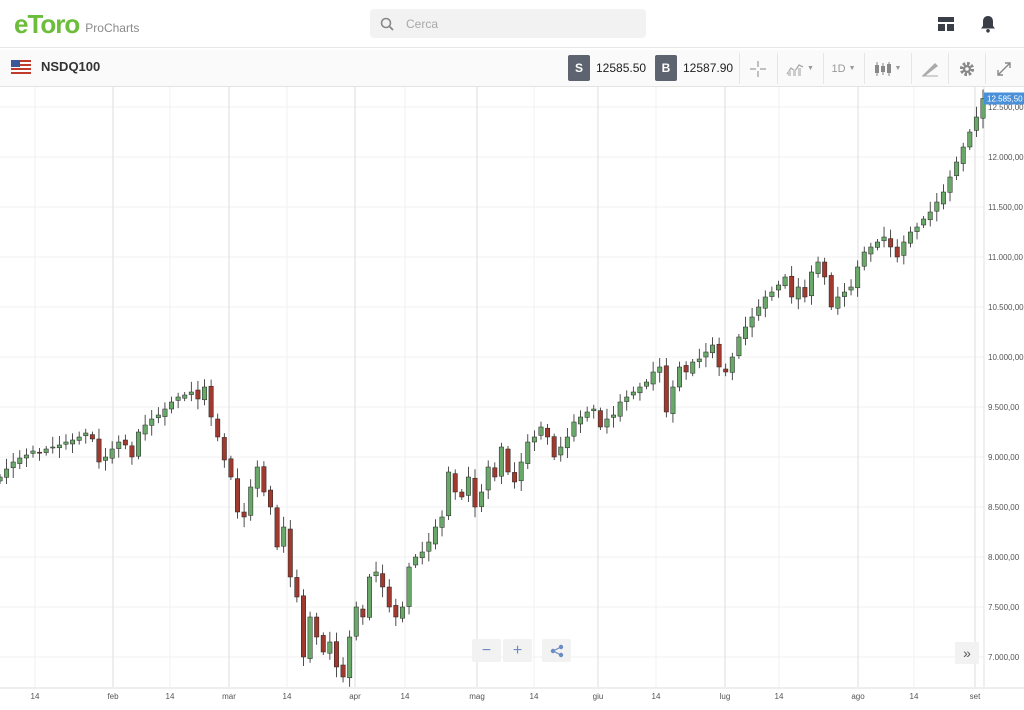 This screenshot has width=1024, height=710. Describe the element at coordinates (967, 653) in the screenshot. I see `scroll-to-latest-button: »` at that location.